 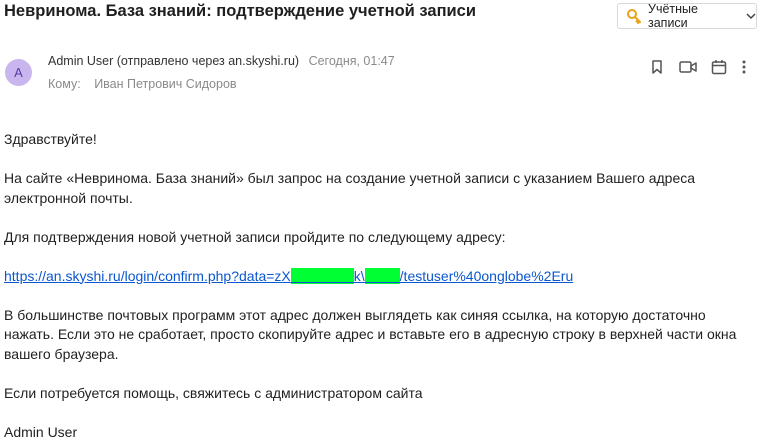 What do you see at coordinates (634, 16) in the screenshot?
I see `key-icon` at bounding box center [634, 16].